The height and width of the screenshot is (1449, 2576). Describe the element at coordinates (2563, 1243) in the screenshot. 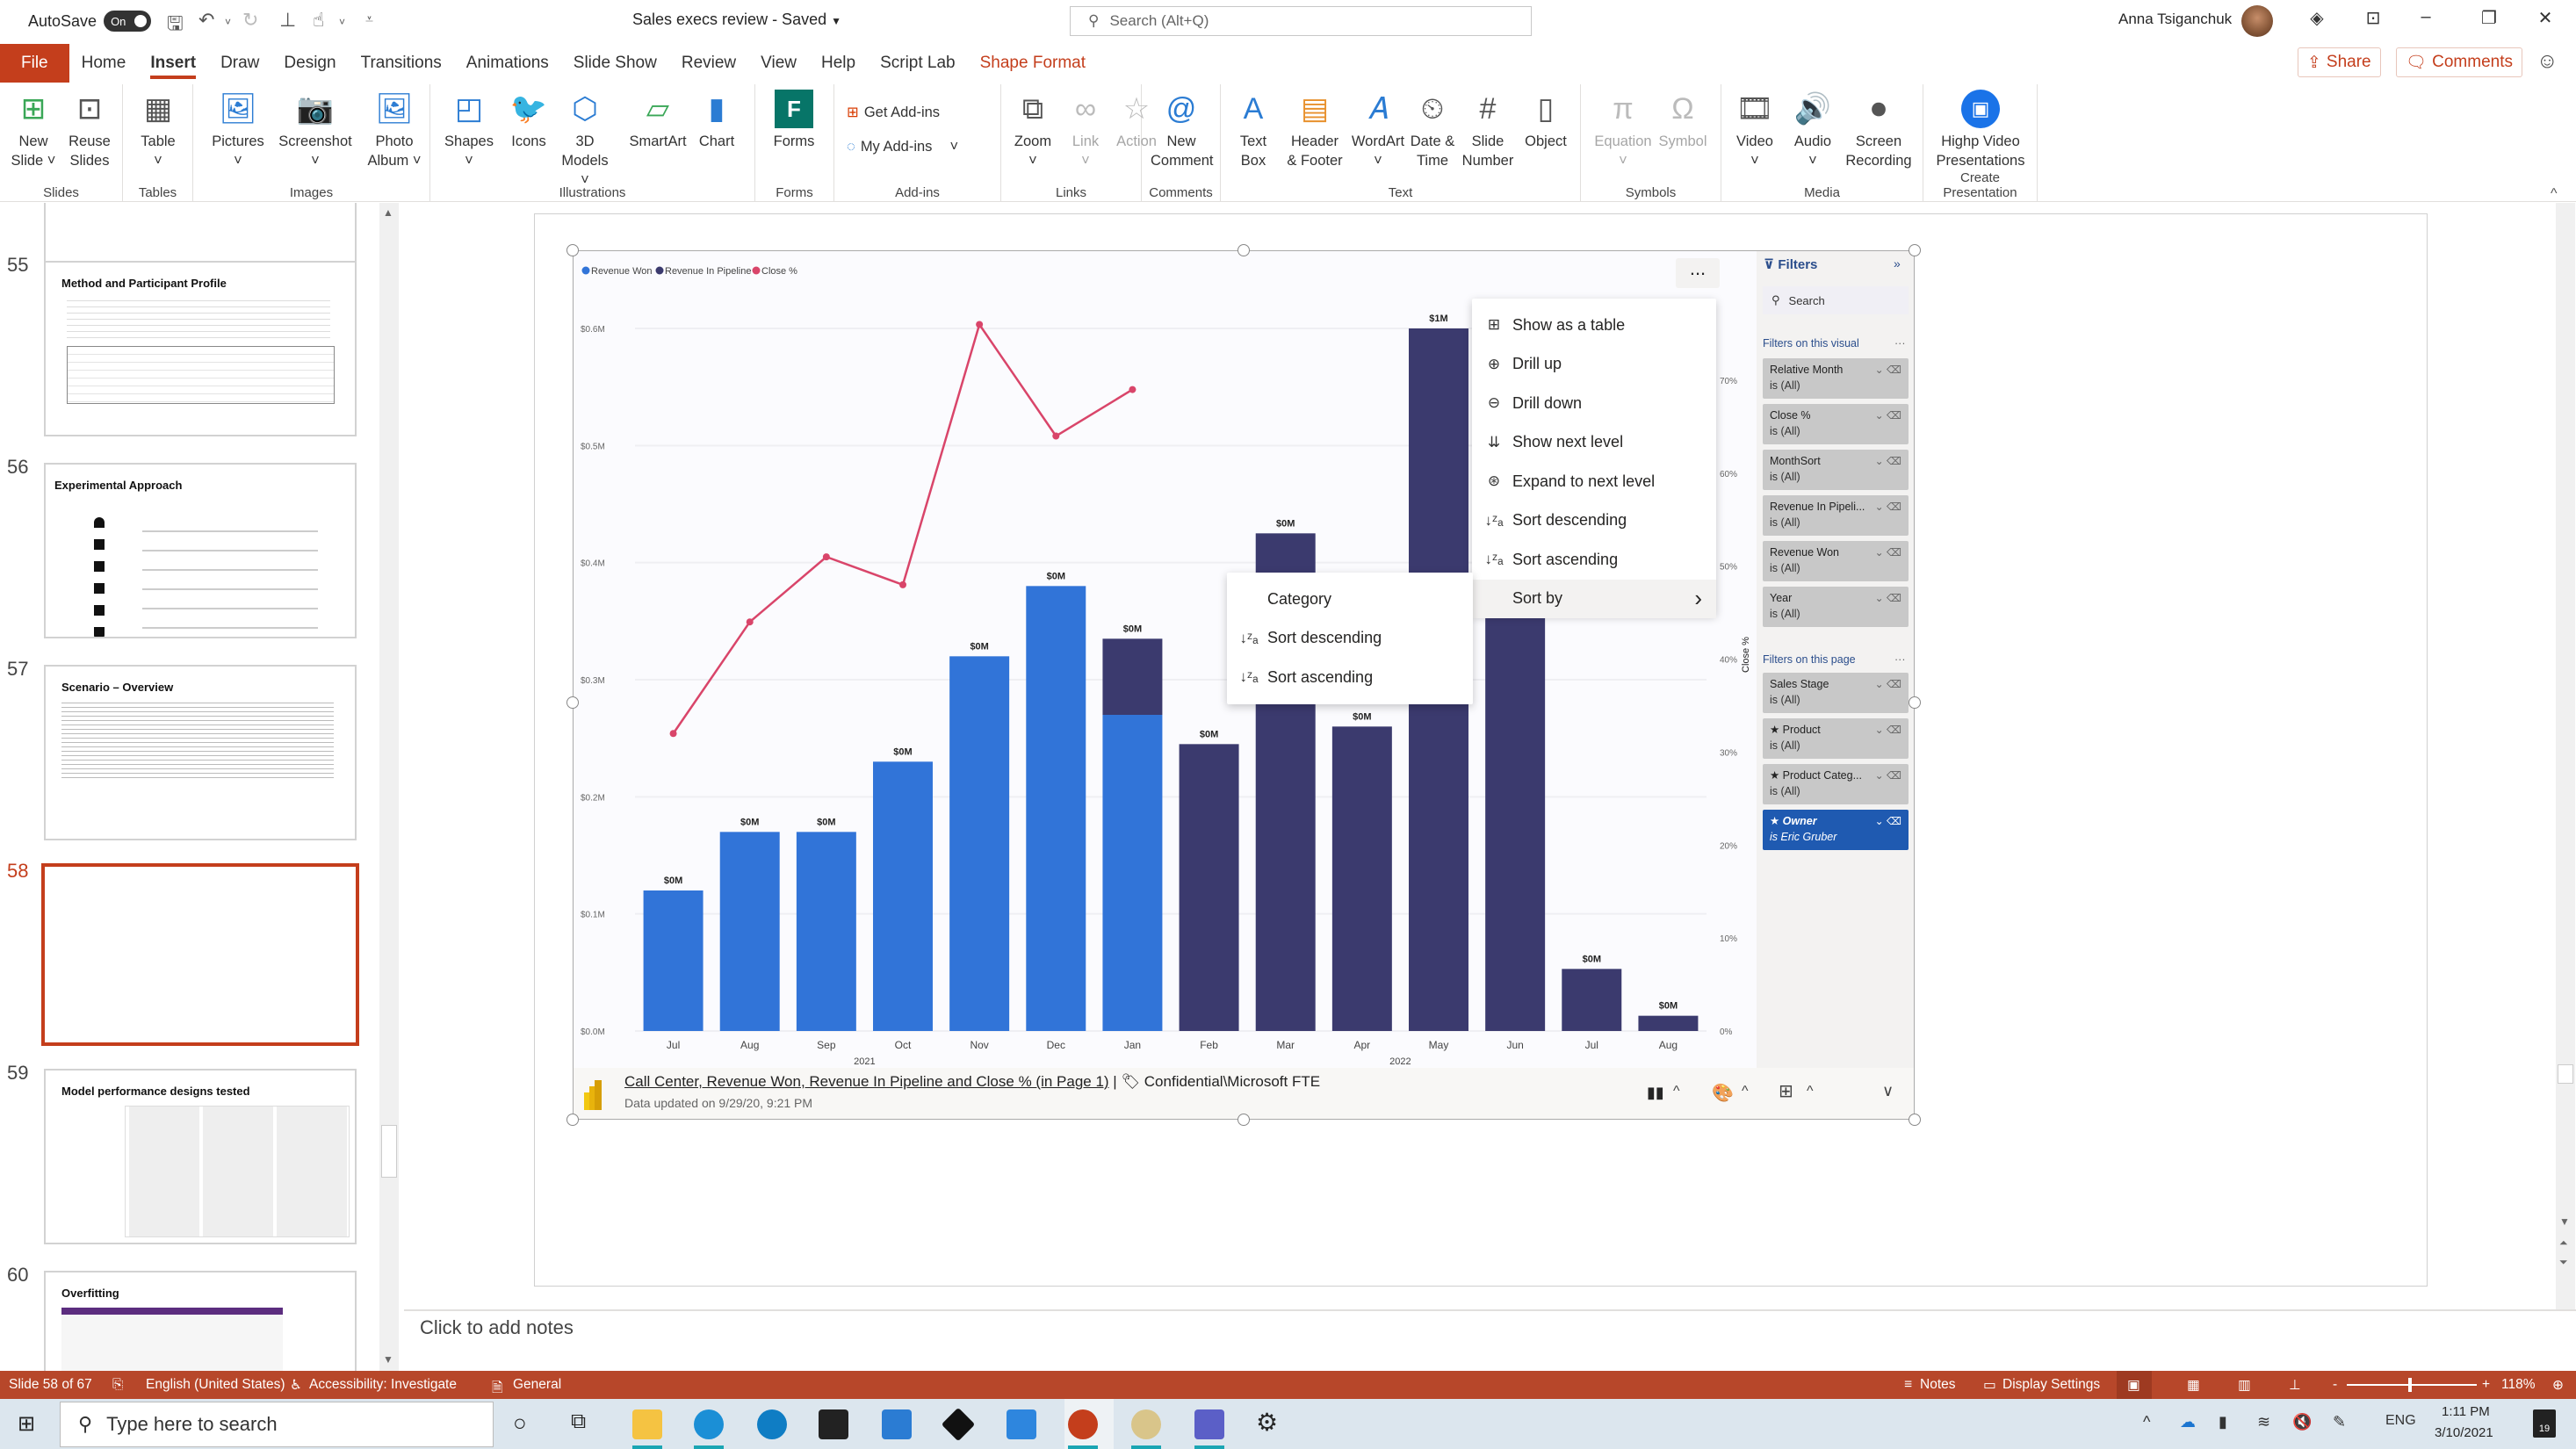

I see `previous-slide-icon: ⏶` at that location.